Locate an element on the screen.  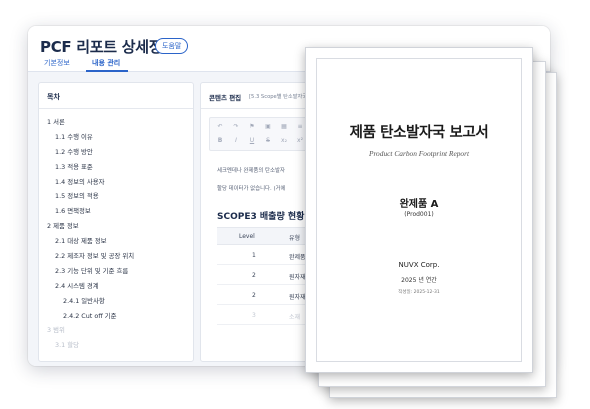
italic-icon: I is located at coordinates (236, 140).